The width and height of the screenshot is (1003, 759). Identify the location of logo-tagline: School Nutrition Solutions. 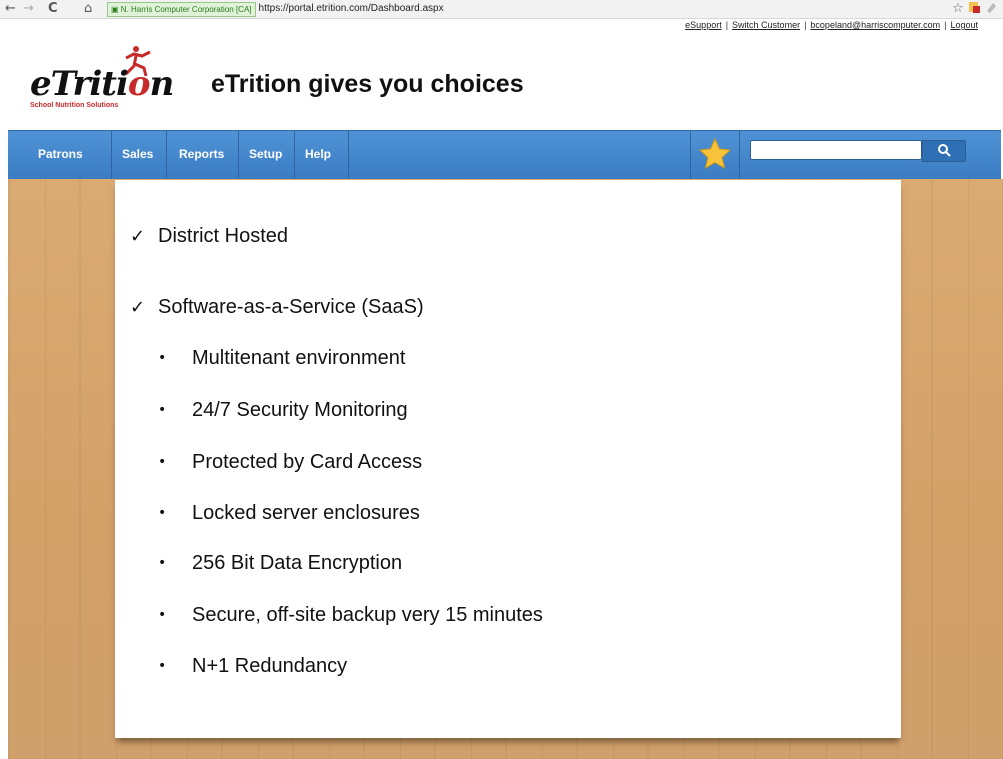
(74, 105).